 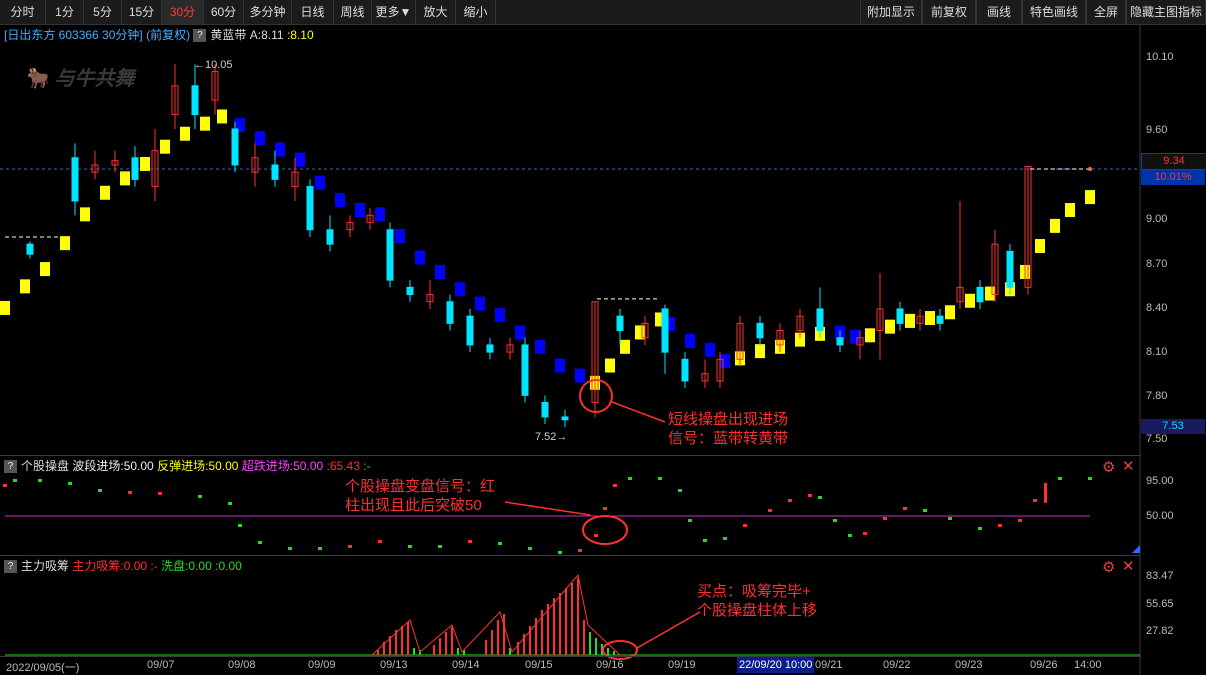 What do you see at coordinates (154, 566) in the screenshot?
I see `panel3-value-2: :-` at bounding box center [154, 566].